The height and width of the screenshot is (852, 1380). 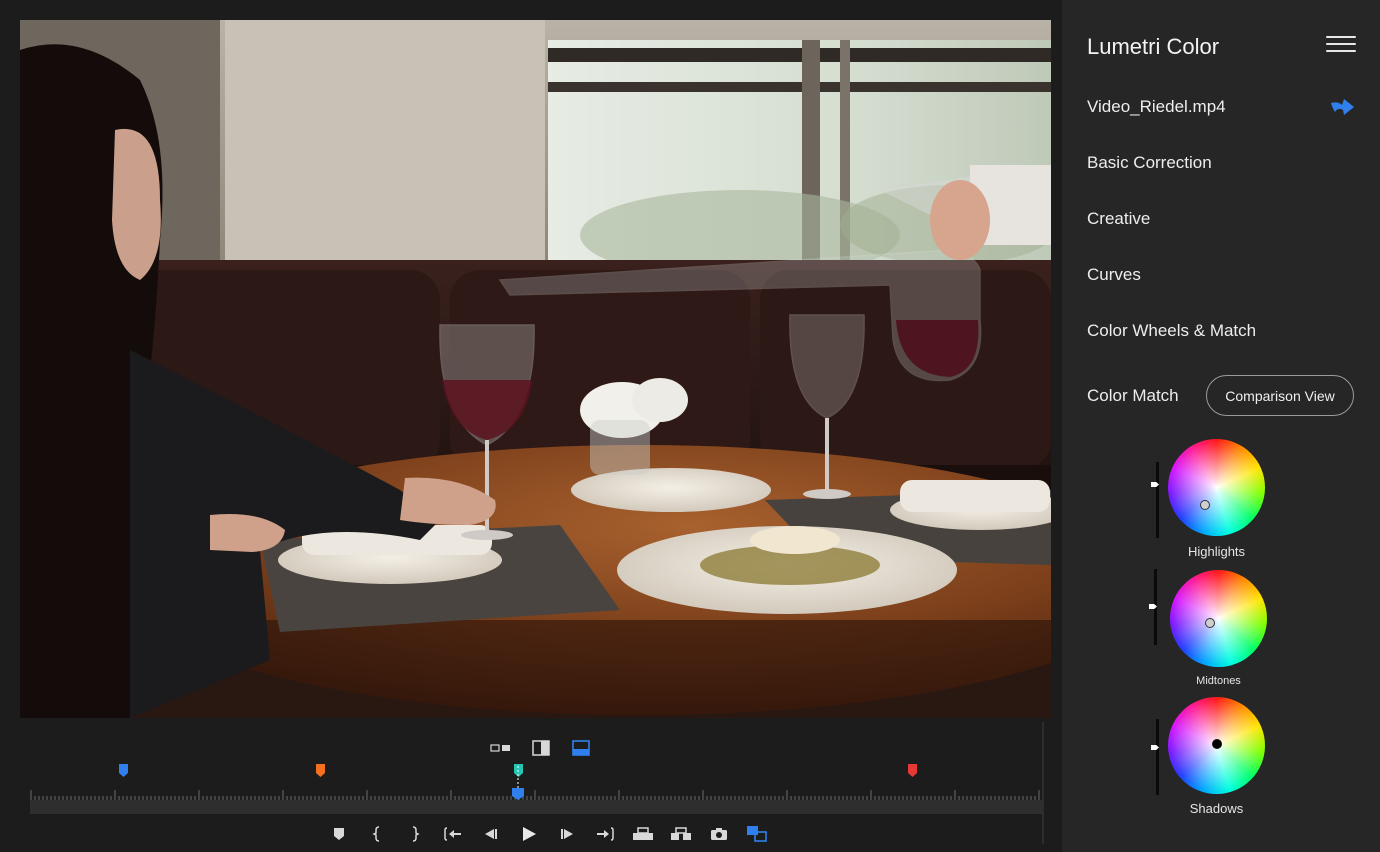 What do you see at coordinates (518, 783) in the screenshot?
I see `playhead` at bounding box center [518, 783].